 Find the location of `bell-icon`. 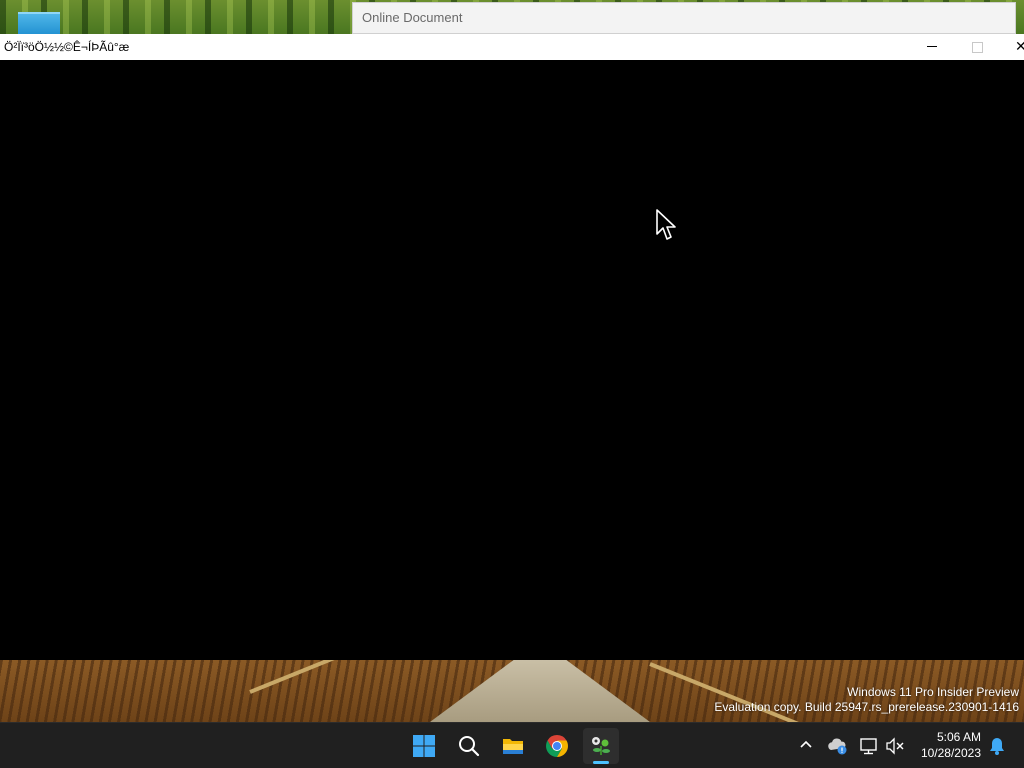

bell-icon is located at coordinates (997, 746).